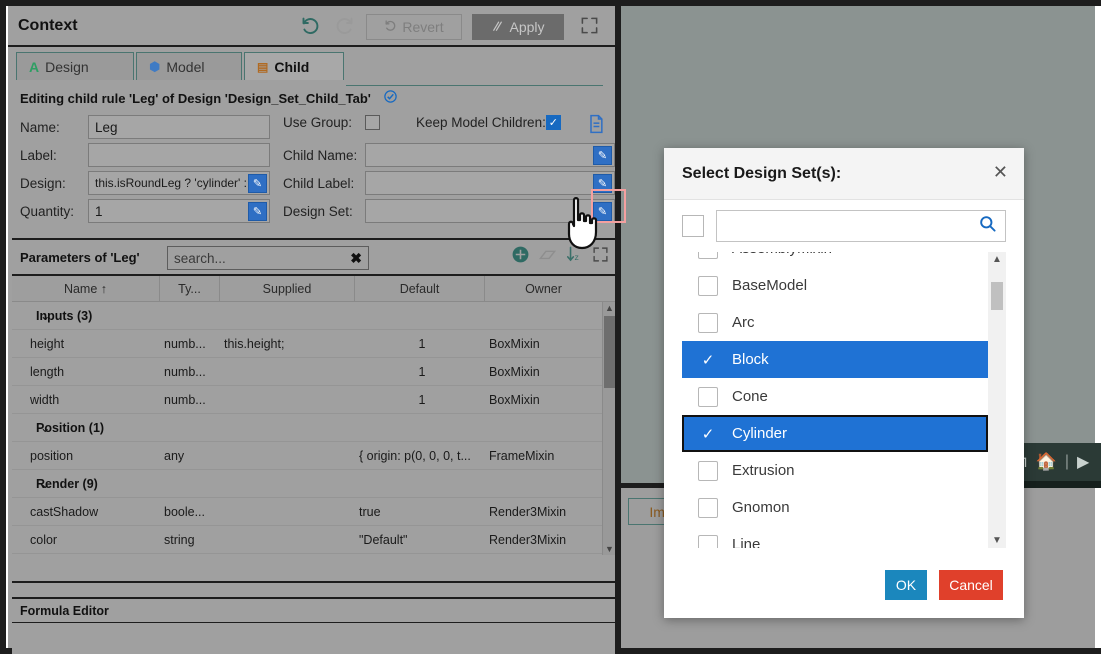 This screenshot has height=654, width=1101. What do you see at coordinates (75, 66) in the screenshot?
I see `tab-design: A Design` at bounding box center [75, 66].